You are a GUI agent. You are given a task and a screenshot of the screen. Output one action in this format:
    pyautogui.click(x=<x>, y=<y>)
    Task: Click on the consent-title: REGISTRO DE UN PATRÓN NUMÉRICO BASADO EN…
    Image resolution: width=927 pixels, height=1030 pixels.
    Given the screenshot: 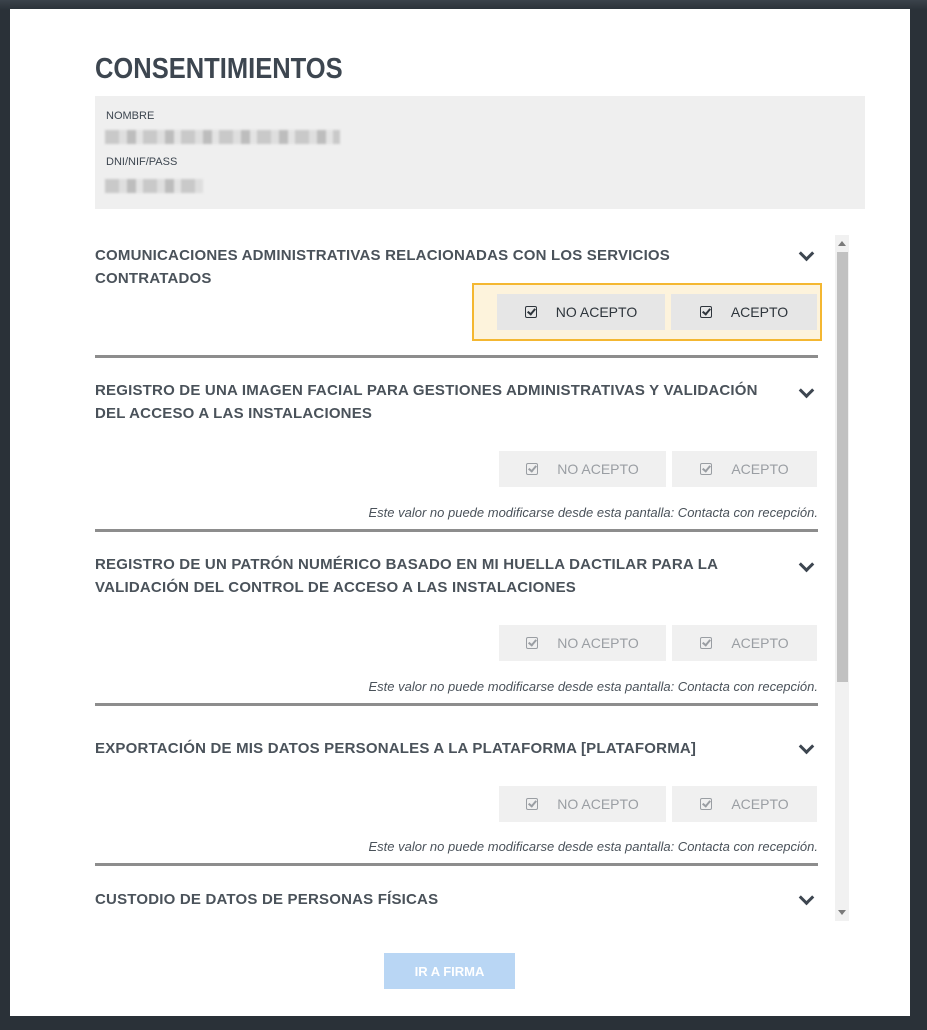 What is the action you would take?
    pyautogui.click(x=406, y=576)
    